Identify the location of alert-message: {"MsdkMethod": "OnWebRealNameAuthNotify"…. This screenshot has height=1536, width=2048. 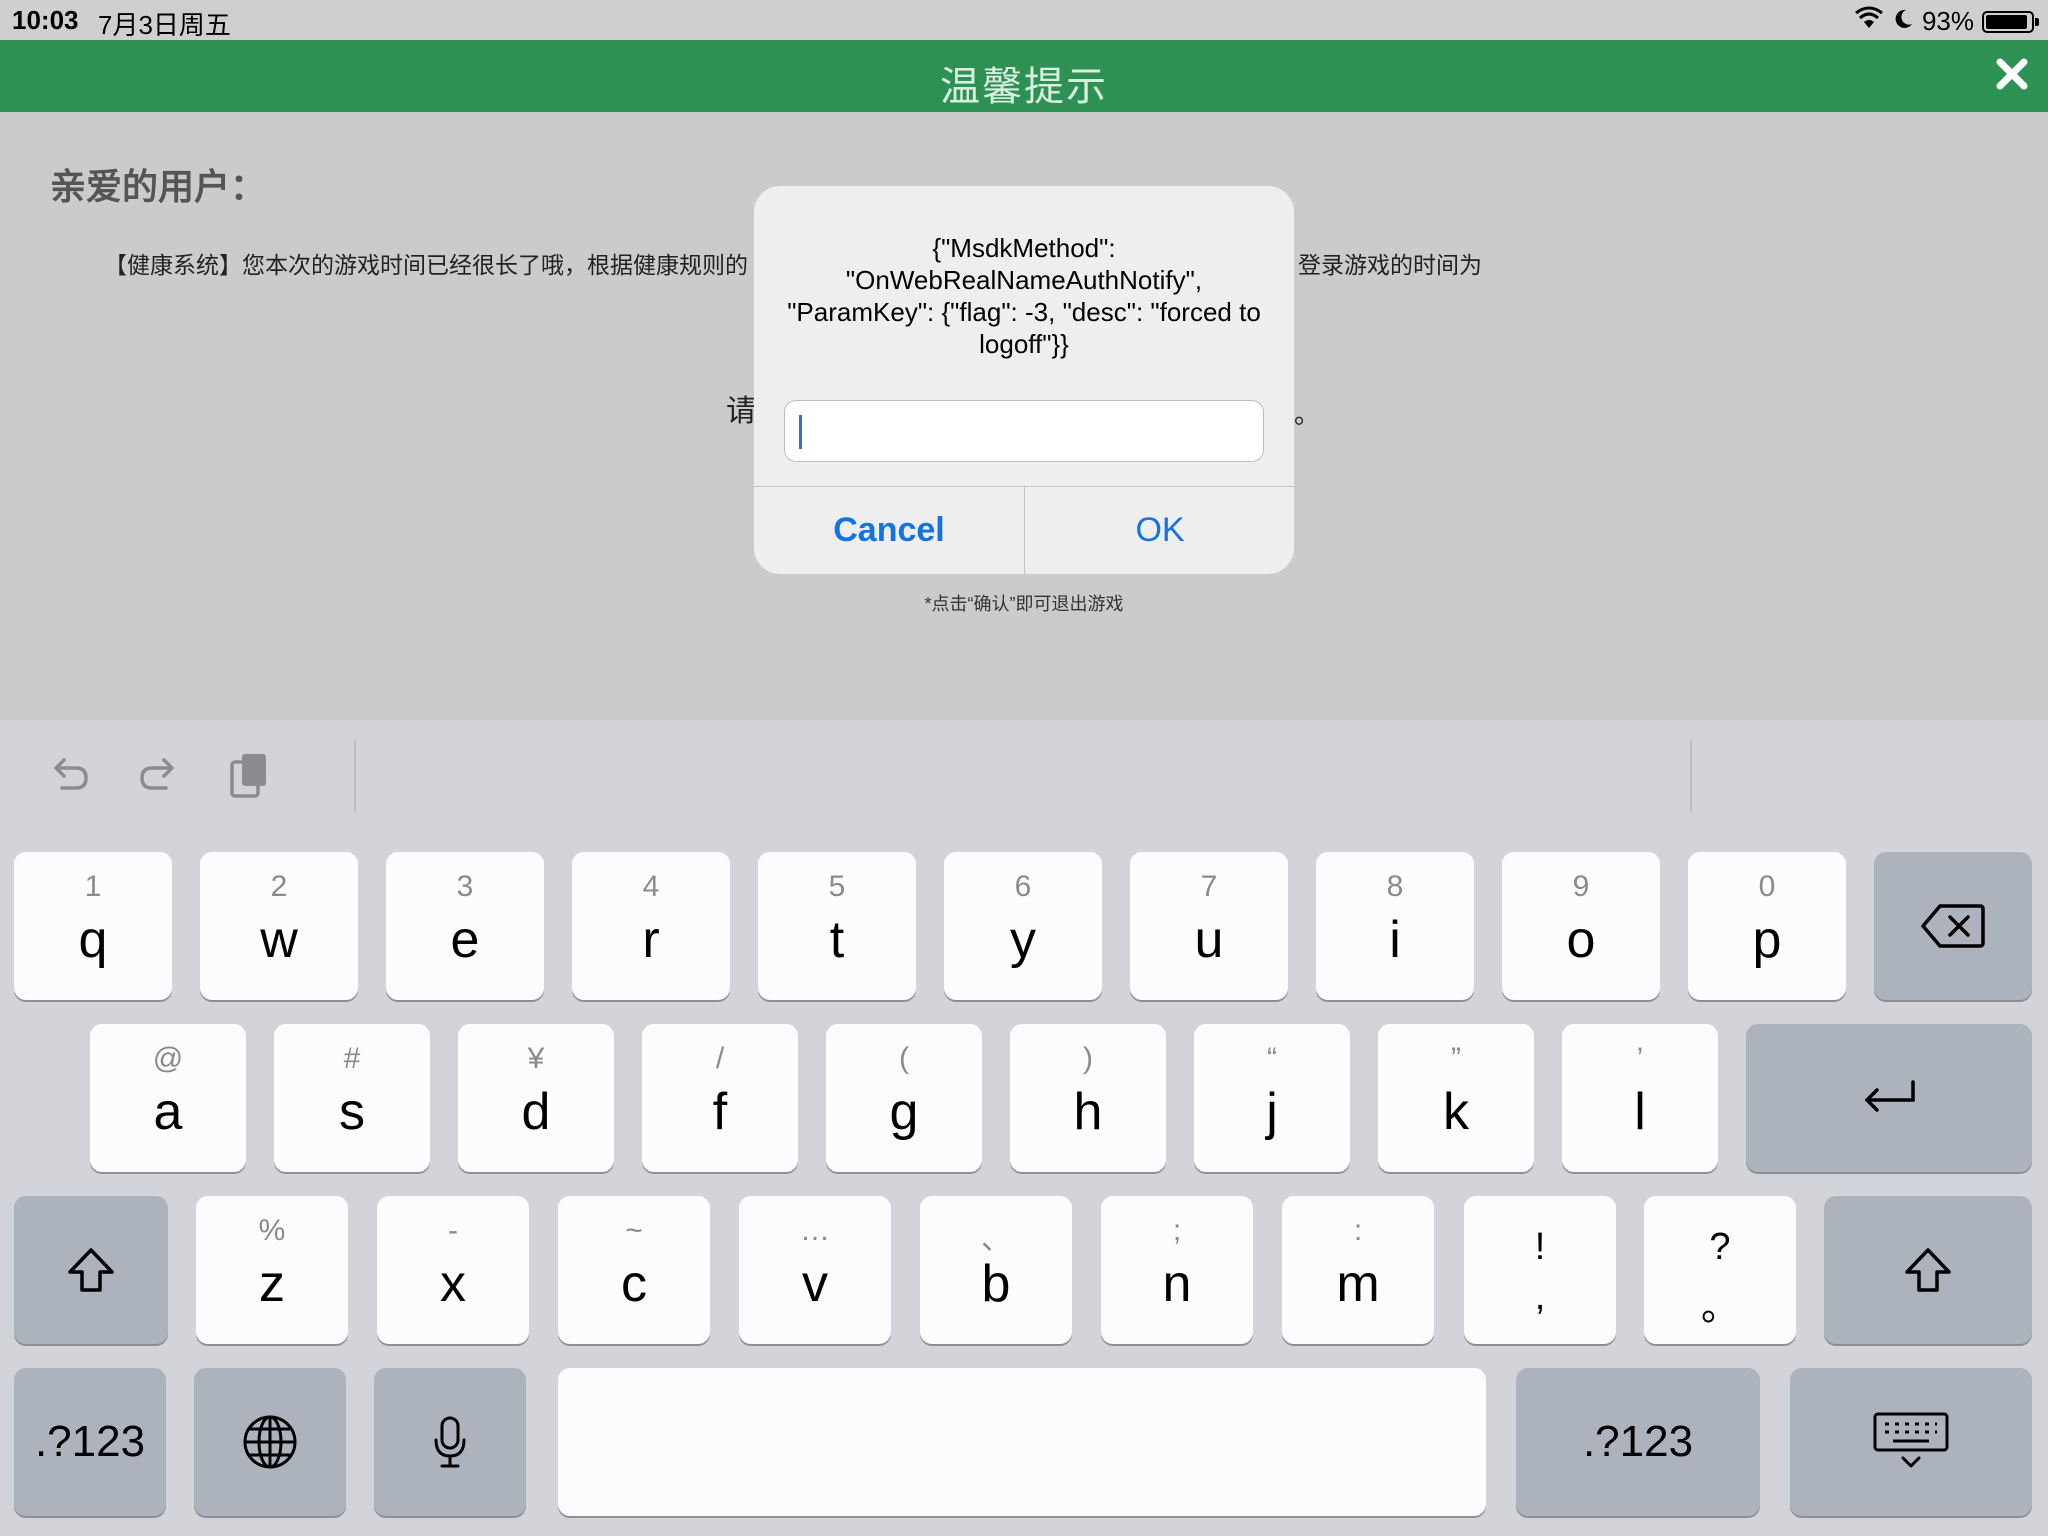
(1024, 296).